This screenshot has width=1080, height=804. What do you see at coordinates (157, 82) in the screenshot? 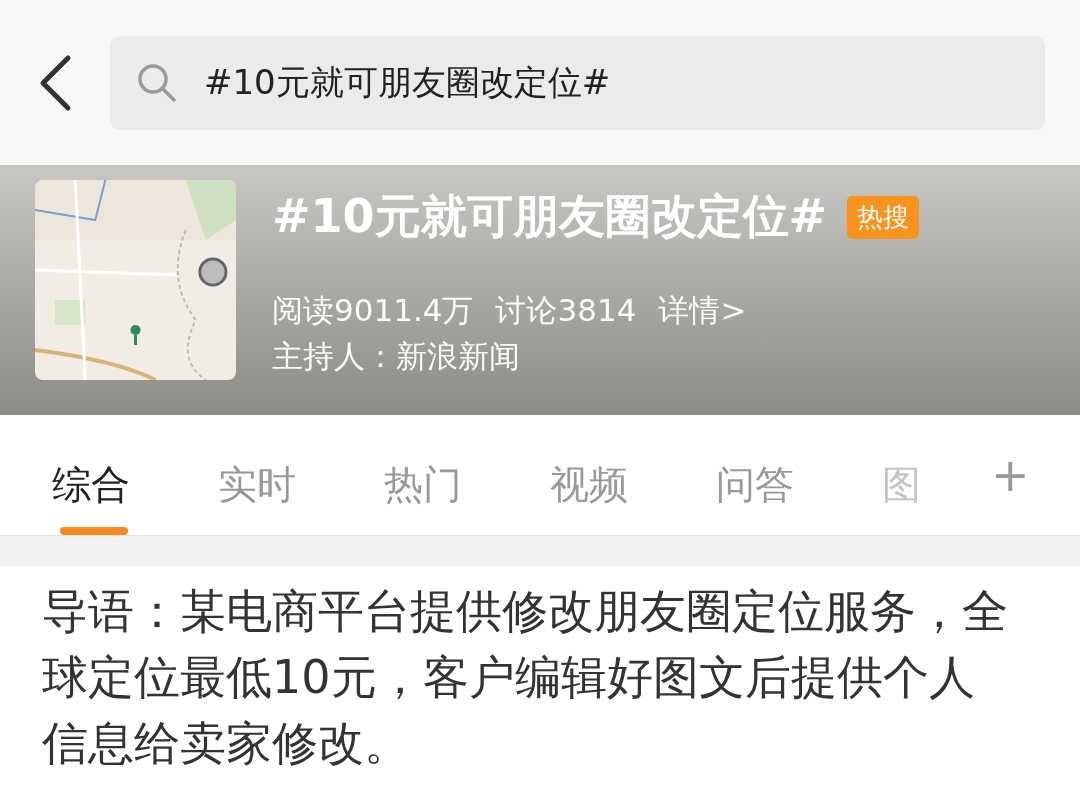
I see `search-icon` at bounding box center [157, 82].